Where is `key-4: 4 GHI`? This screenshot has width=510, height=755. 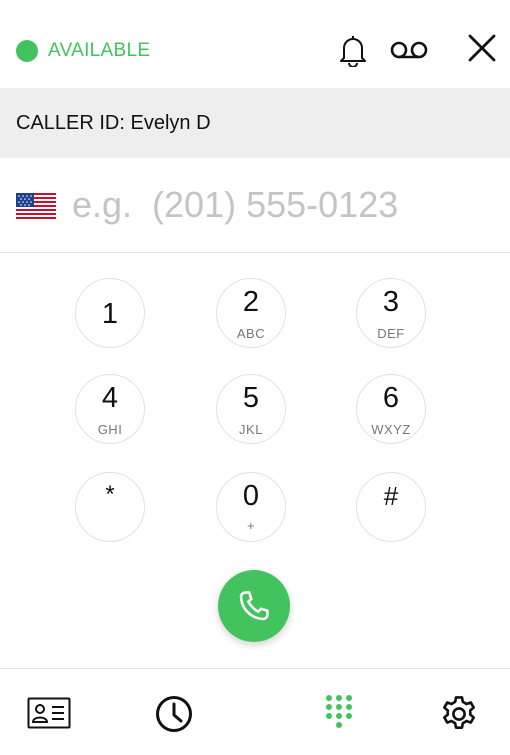 key-4: 4 GHI is located at coordinates (110, 409).